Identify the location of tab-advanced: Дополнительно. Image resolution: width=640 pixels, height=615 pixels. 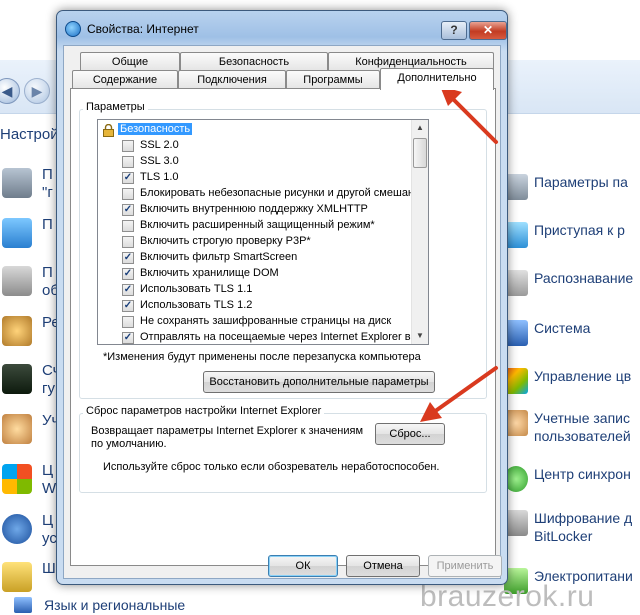
(437, 79).